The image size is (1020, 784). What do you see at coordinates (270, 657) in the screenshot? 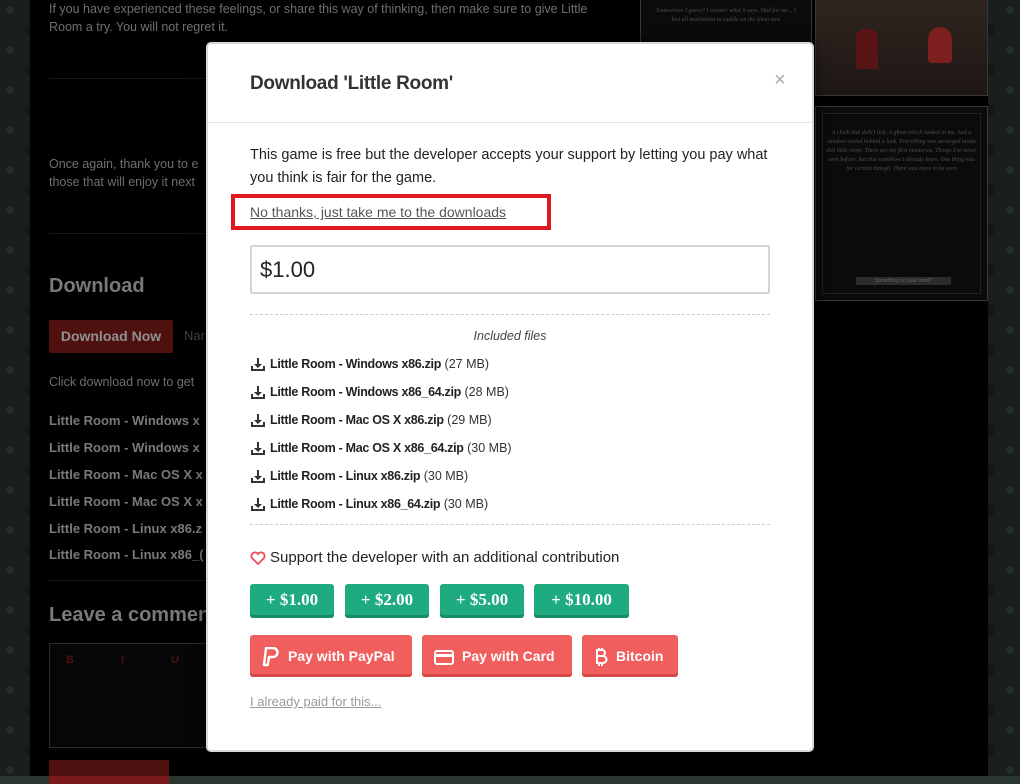
I see `paypal-icon` at bounding box center [270, 657].